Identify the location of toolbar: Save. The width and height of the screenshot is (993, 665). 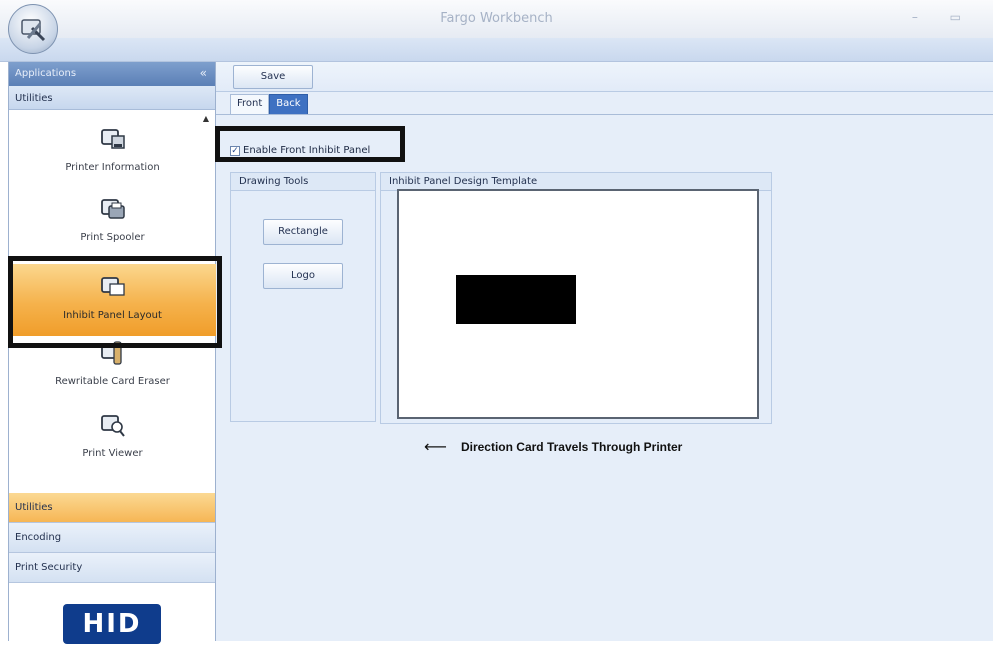
(604, 77).